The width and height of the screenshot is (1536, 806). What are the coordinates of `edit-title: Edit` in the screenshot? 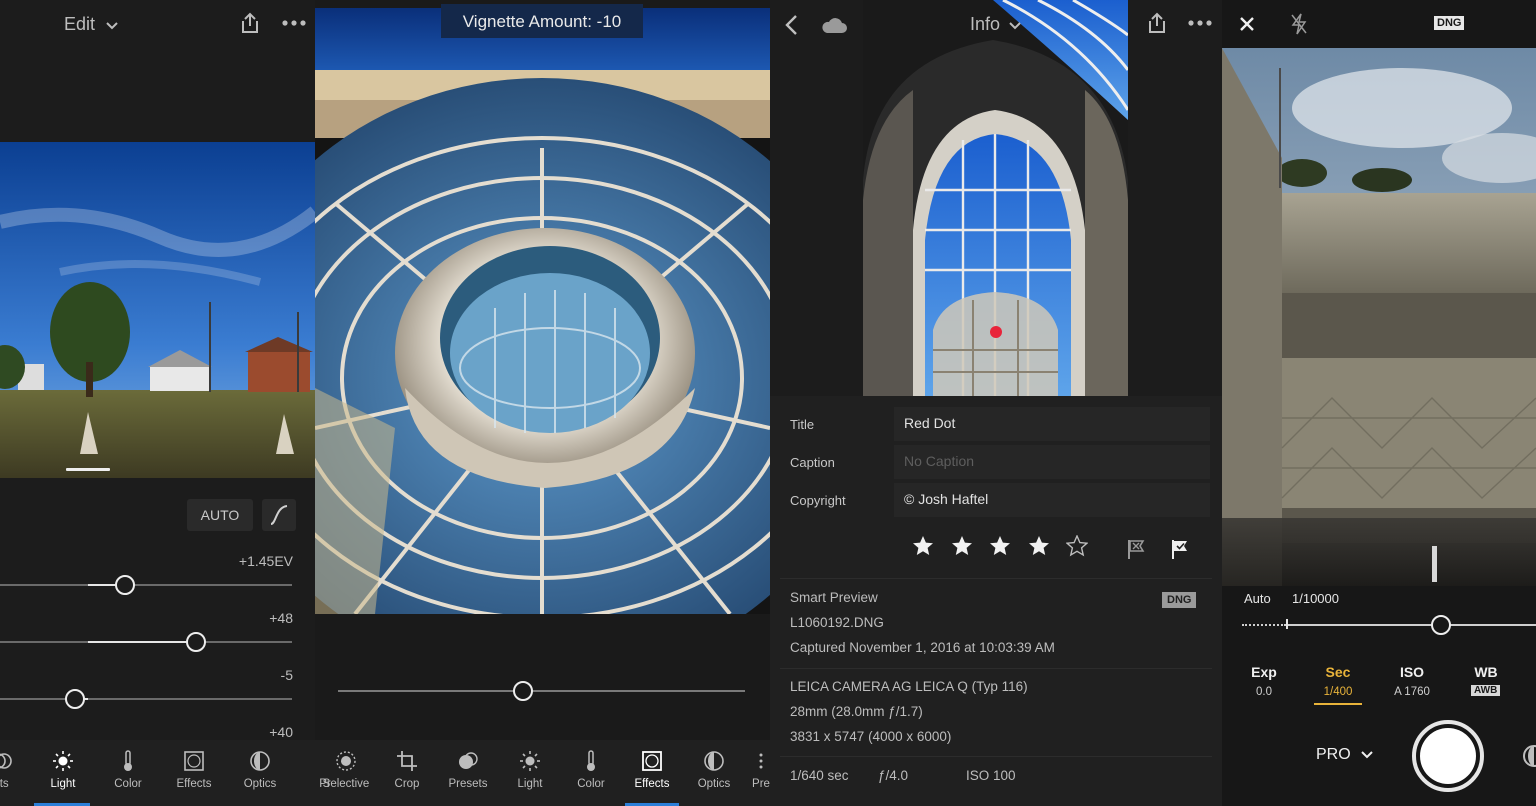 It's located at (91, 24).